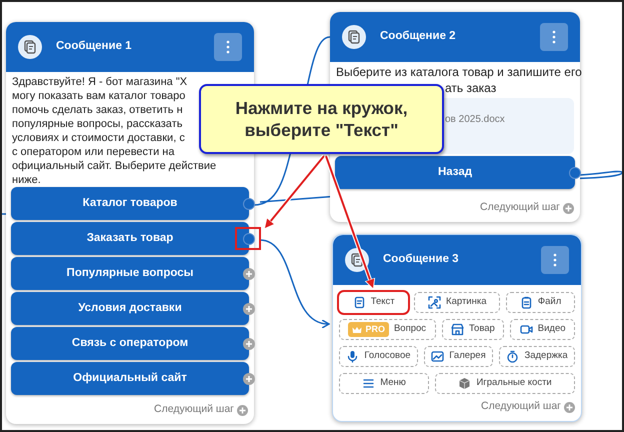  I want to click on gallery-icon, so click(437, 356).